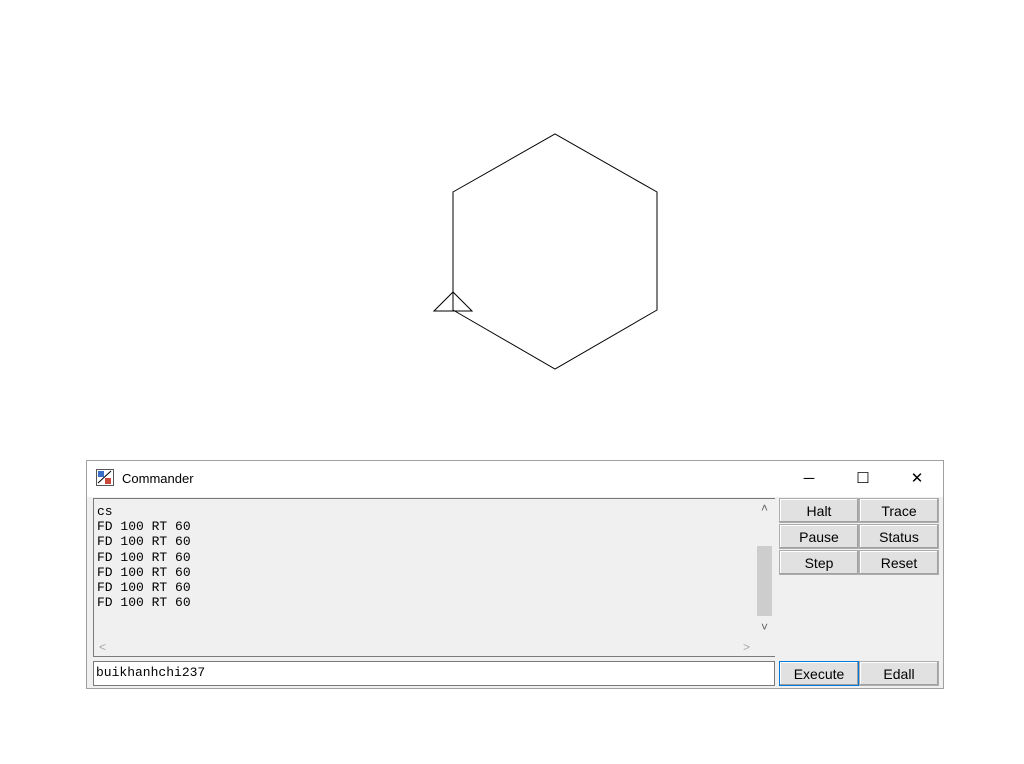 The image size is (1024, 764). What do you see at coordinates (819, 536) in the screenshot?
I see `pause-button: Pause` at bounding box center [819, 536].